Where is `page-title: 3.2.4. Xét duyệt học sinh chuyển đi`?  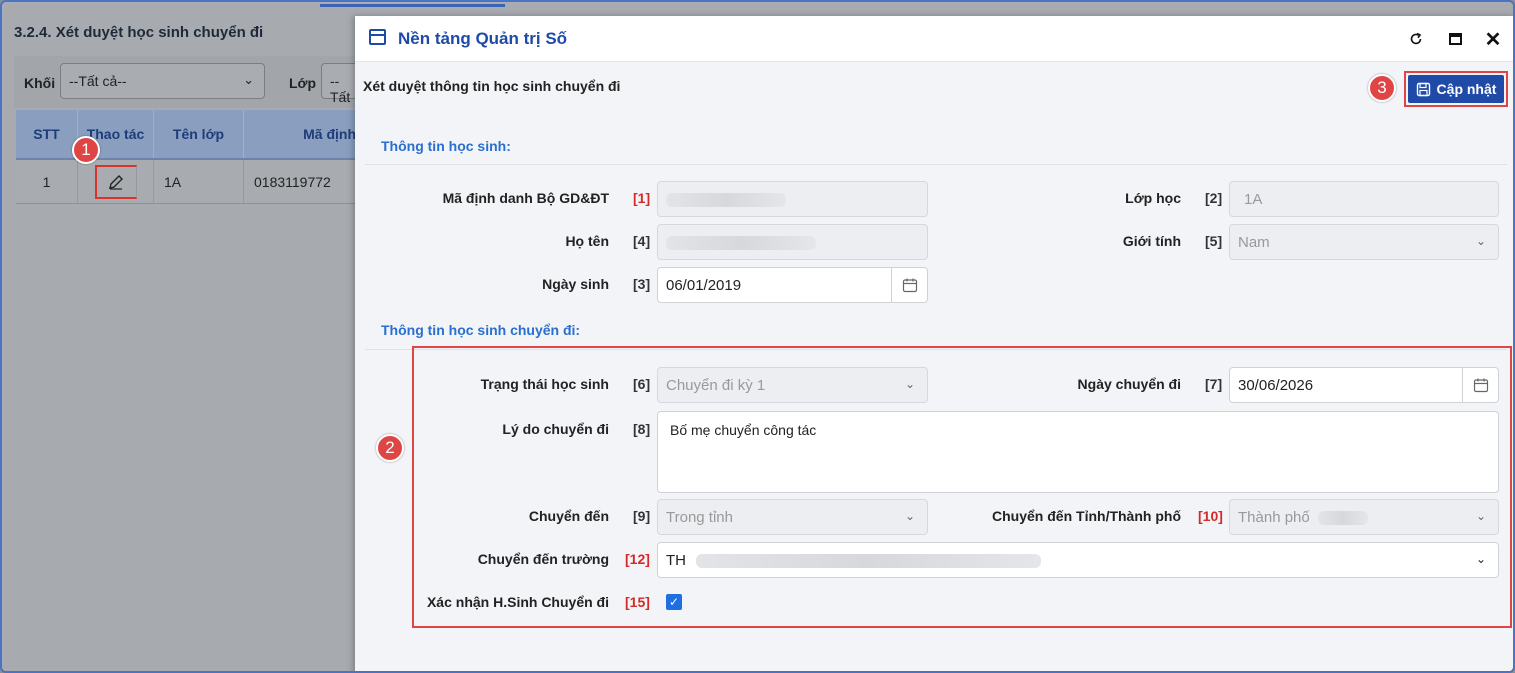
page-title: 3.2.4. Xét duyệt học sinh chuyển đi is located at coordinates (139, 32).